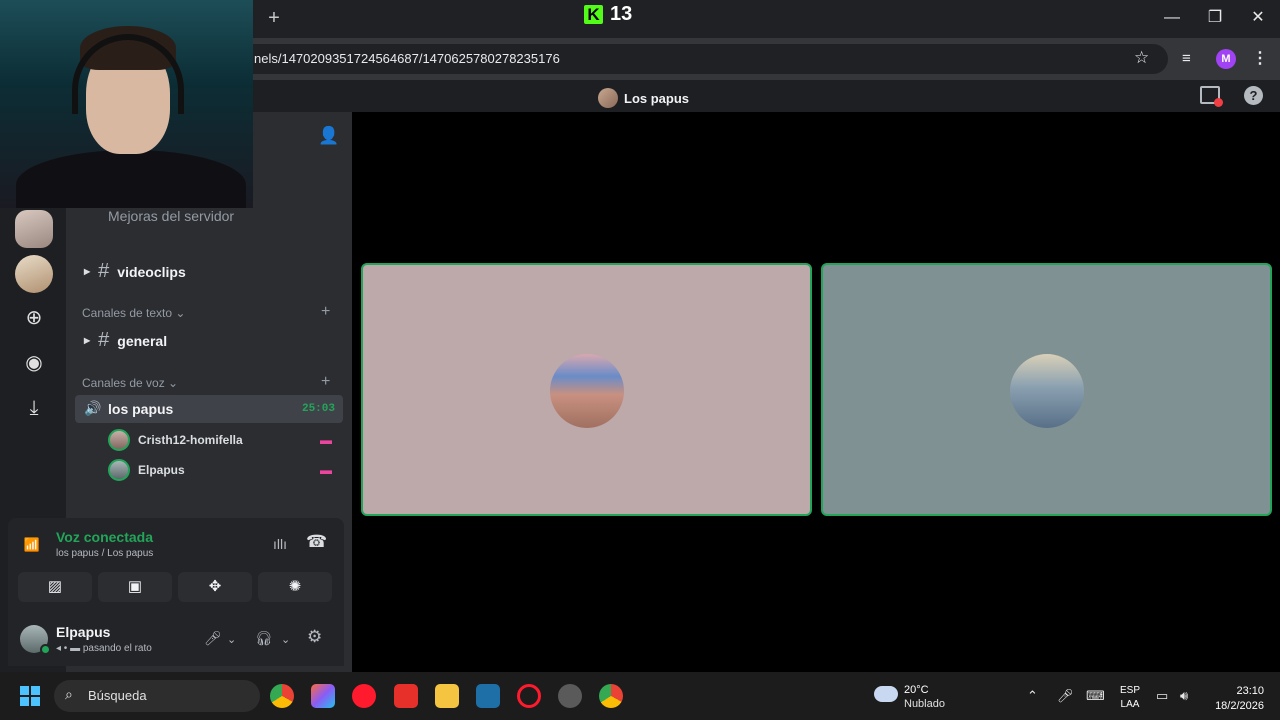 This screenshot has height=720, width=1280. I want to click on youtube-app-icon, so click(406, 696).